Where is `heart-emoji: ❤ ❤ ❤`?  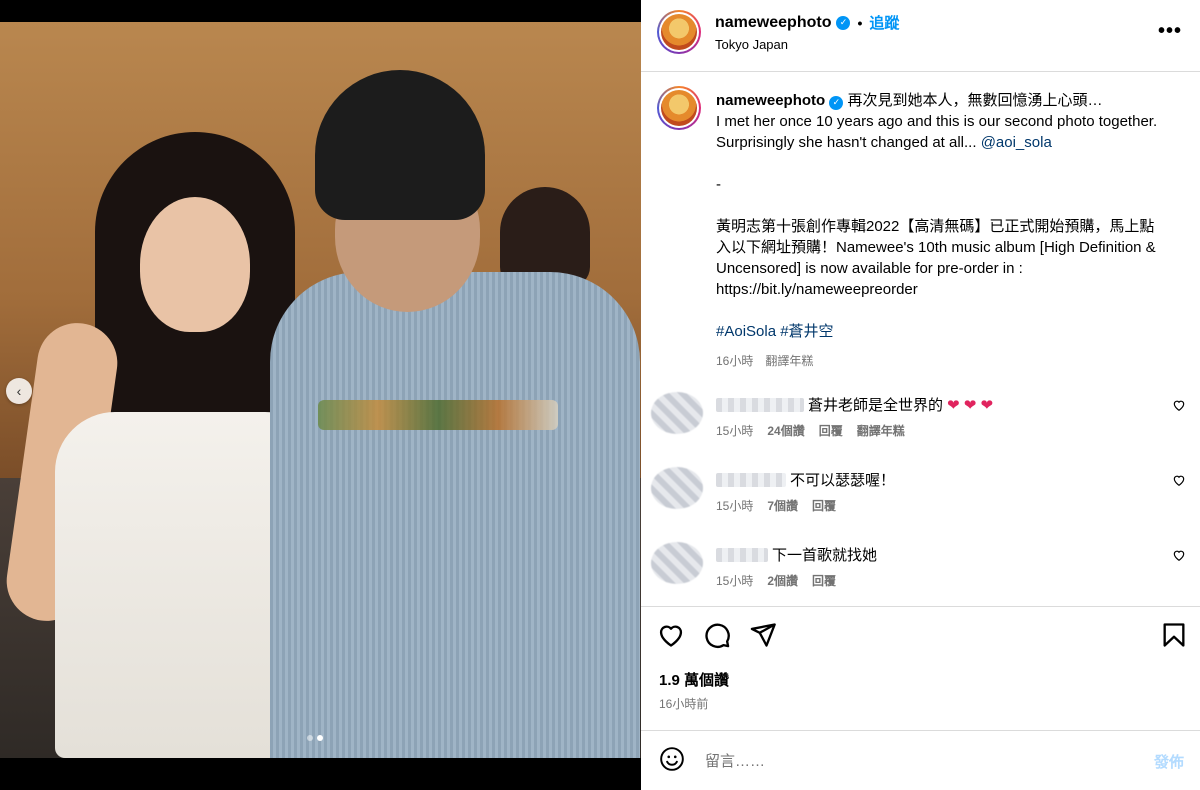
heart-emoji: ❤ ❤ ❤ is located at coordinates (970, 405).